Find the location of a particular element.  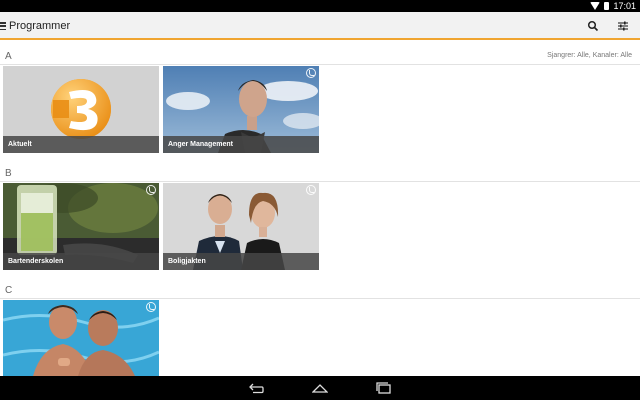

program-tile-bartenderskolen: Bartenderskolen is located at coordinates (81, 226).